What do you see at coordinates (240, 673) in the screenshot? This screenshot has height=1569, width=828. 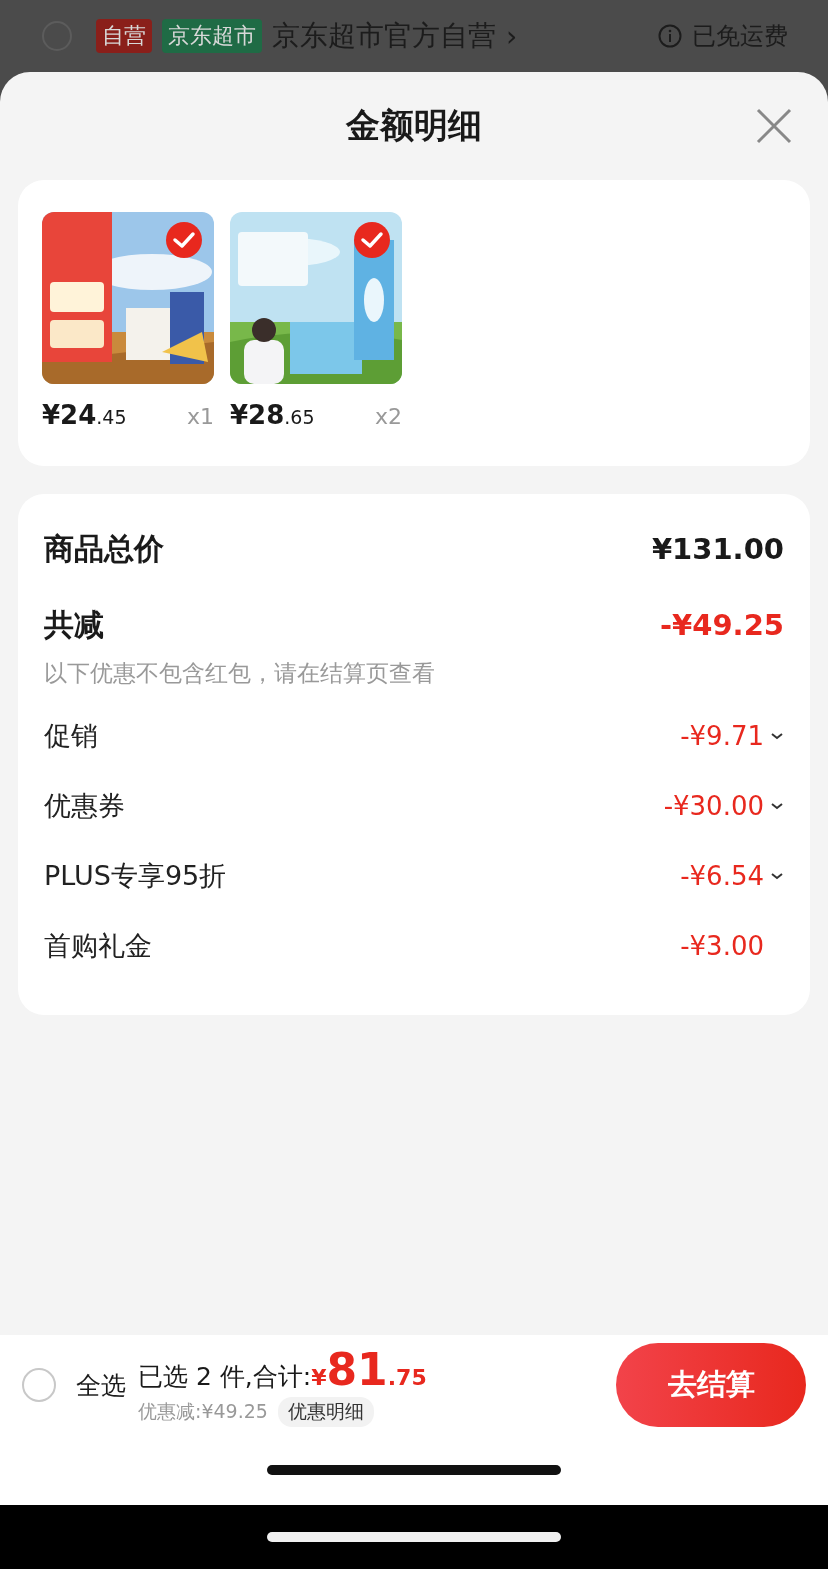 I see `discount-note: 以下优惠不包含红包，请在结算页查看` at bounding box center [240, 673].